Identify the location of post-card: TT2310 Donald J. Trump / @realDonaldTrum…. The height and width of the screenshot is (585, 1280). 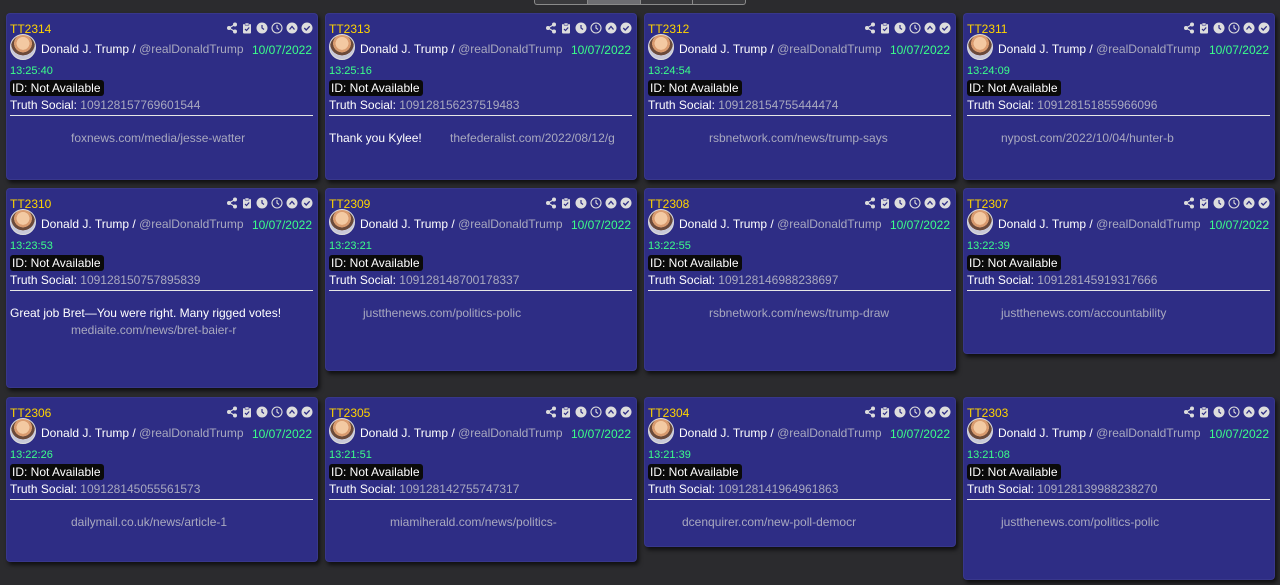
(162, 288).